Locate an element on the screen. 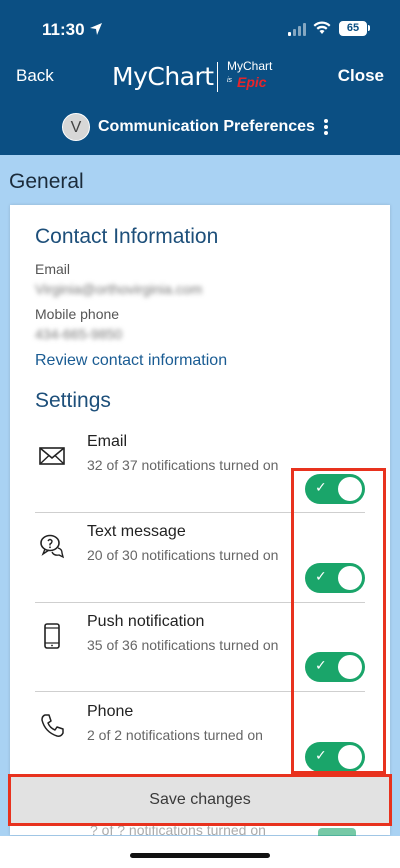 This screenshot has height=868, width=400. logo-divider is located at coordinates (217, 77).